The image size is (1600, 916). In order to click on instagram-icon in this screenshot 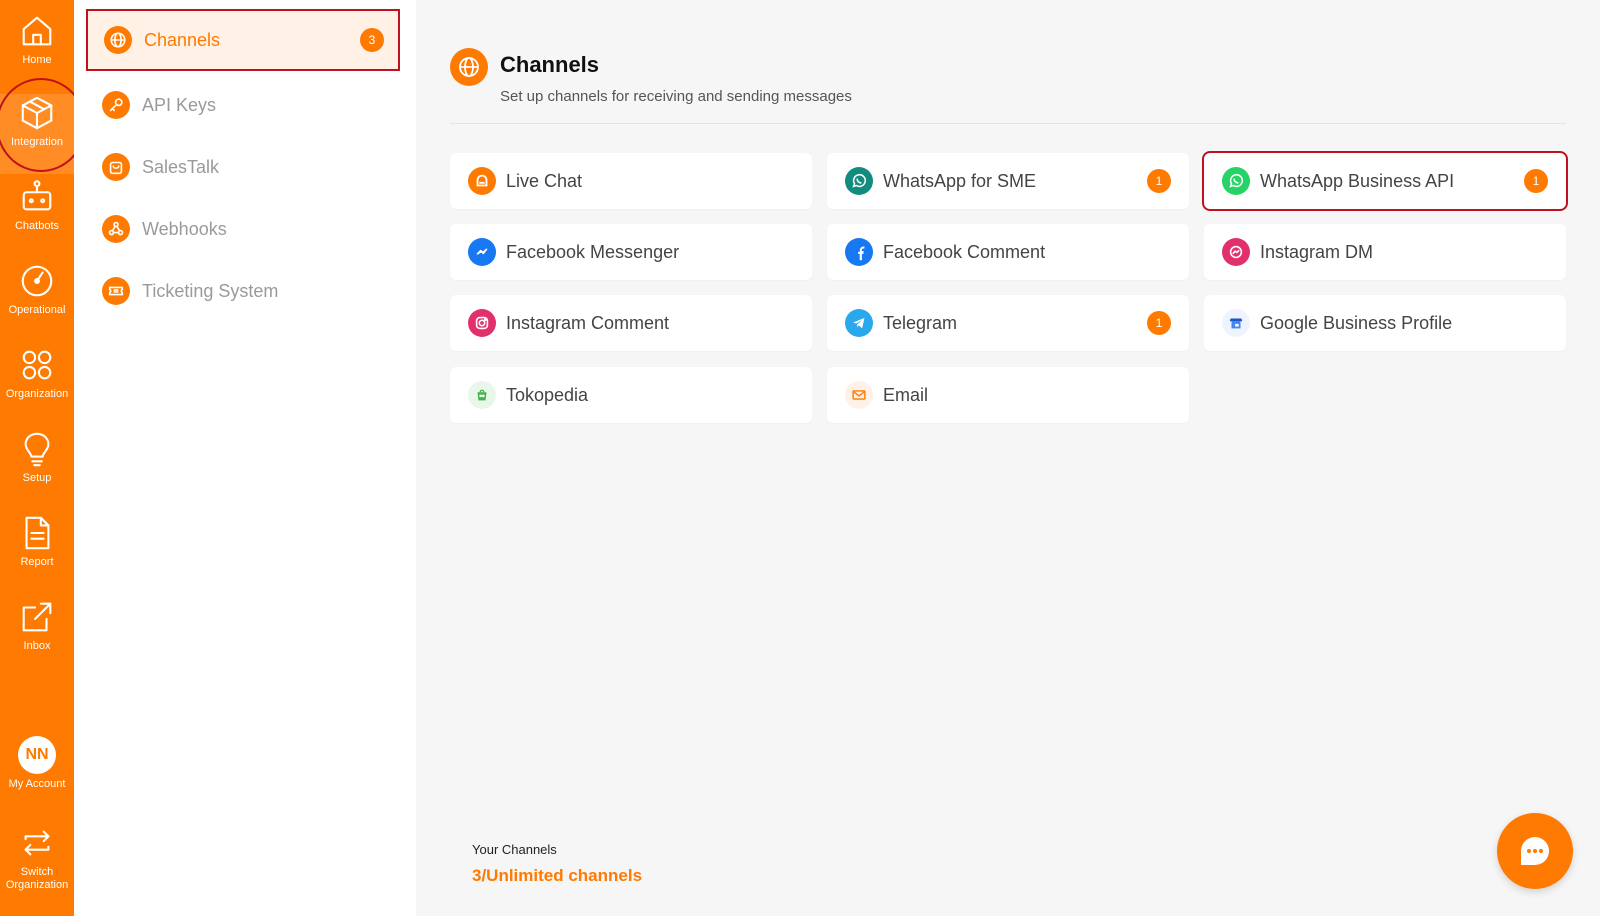, I will do `click(482, 323)`.